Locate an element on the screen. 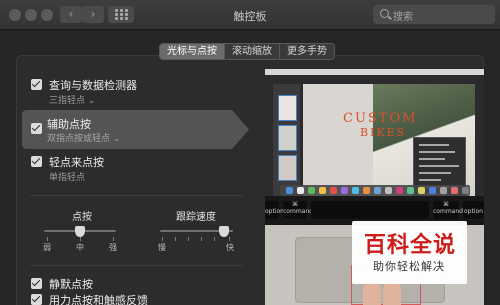 The image size is (500, 305). watermark: 百科全说 助你轻松解决 is located at coordinates (409, 252).